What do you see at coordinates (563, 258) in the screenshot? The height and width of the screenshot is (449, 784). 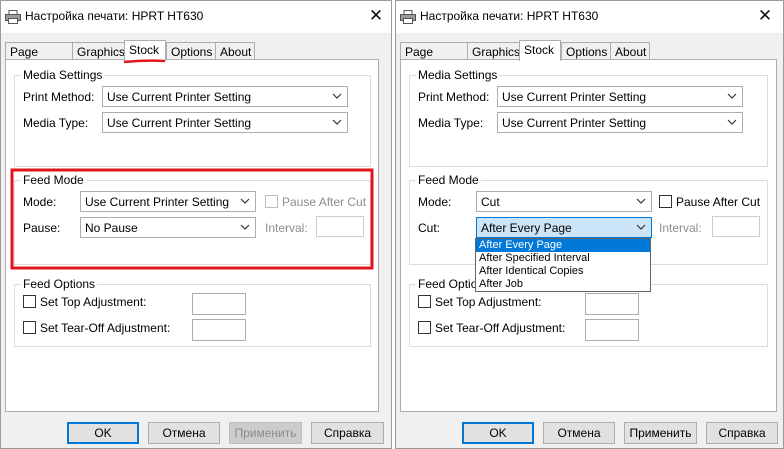 I see `cut-option: After Specified Interval` at bounding box center [563, 258].